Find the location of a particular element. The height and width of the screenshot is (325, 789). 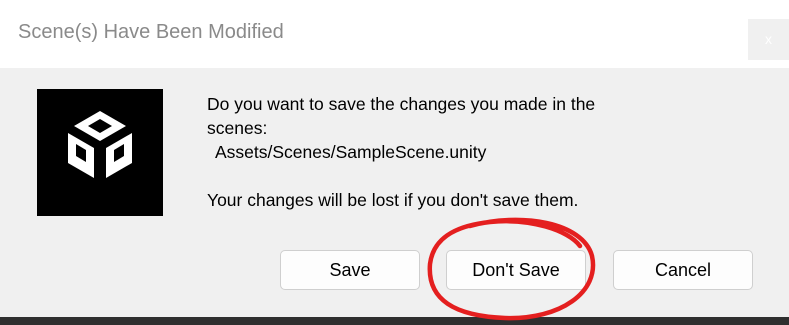

message-line: scenes: is located at coordinates (237, 128).